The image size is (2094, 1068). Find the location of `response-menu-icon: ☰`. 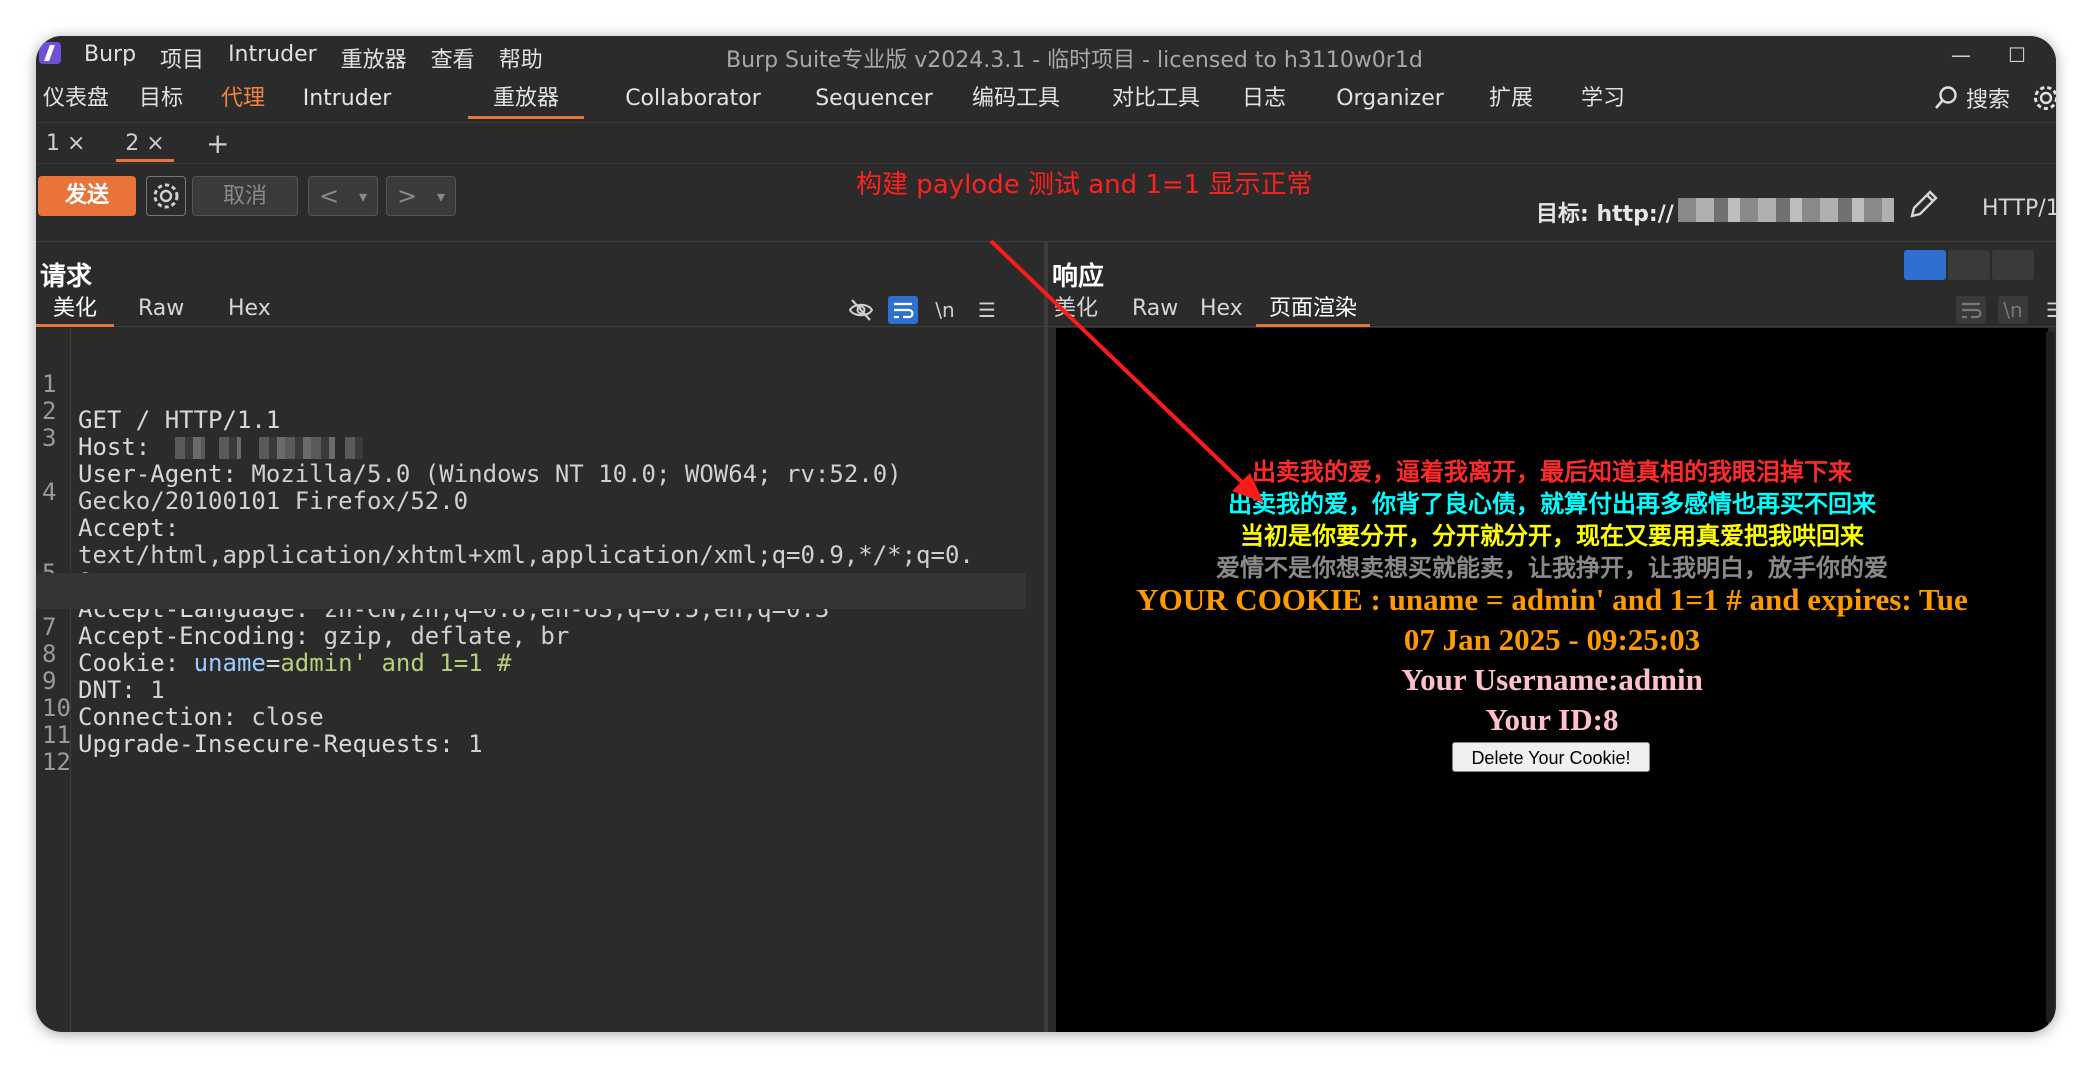

response-menu-icon: ☰ is located at coordinates (2048, 310).